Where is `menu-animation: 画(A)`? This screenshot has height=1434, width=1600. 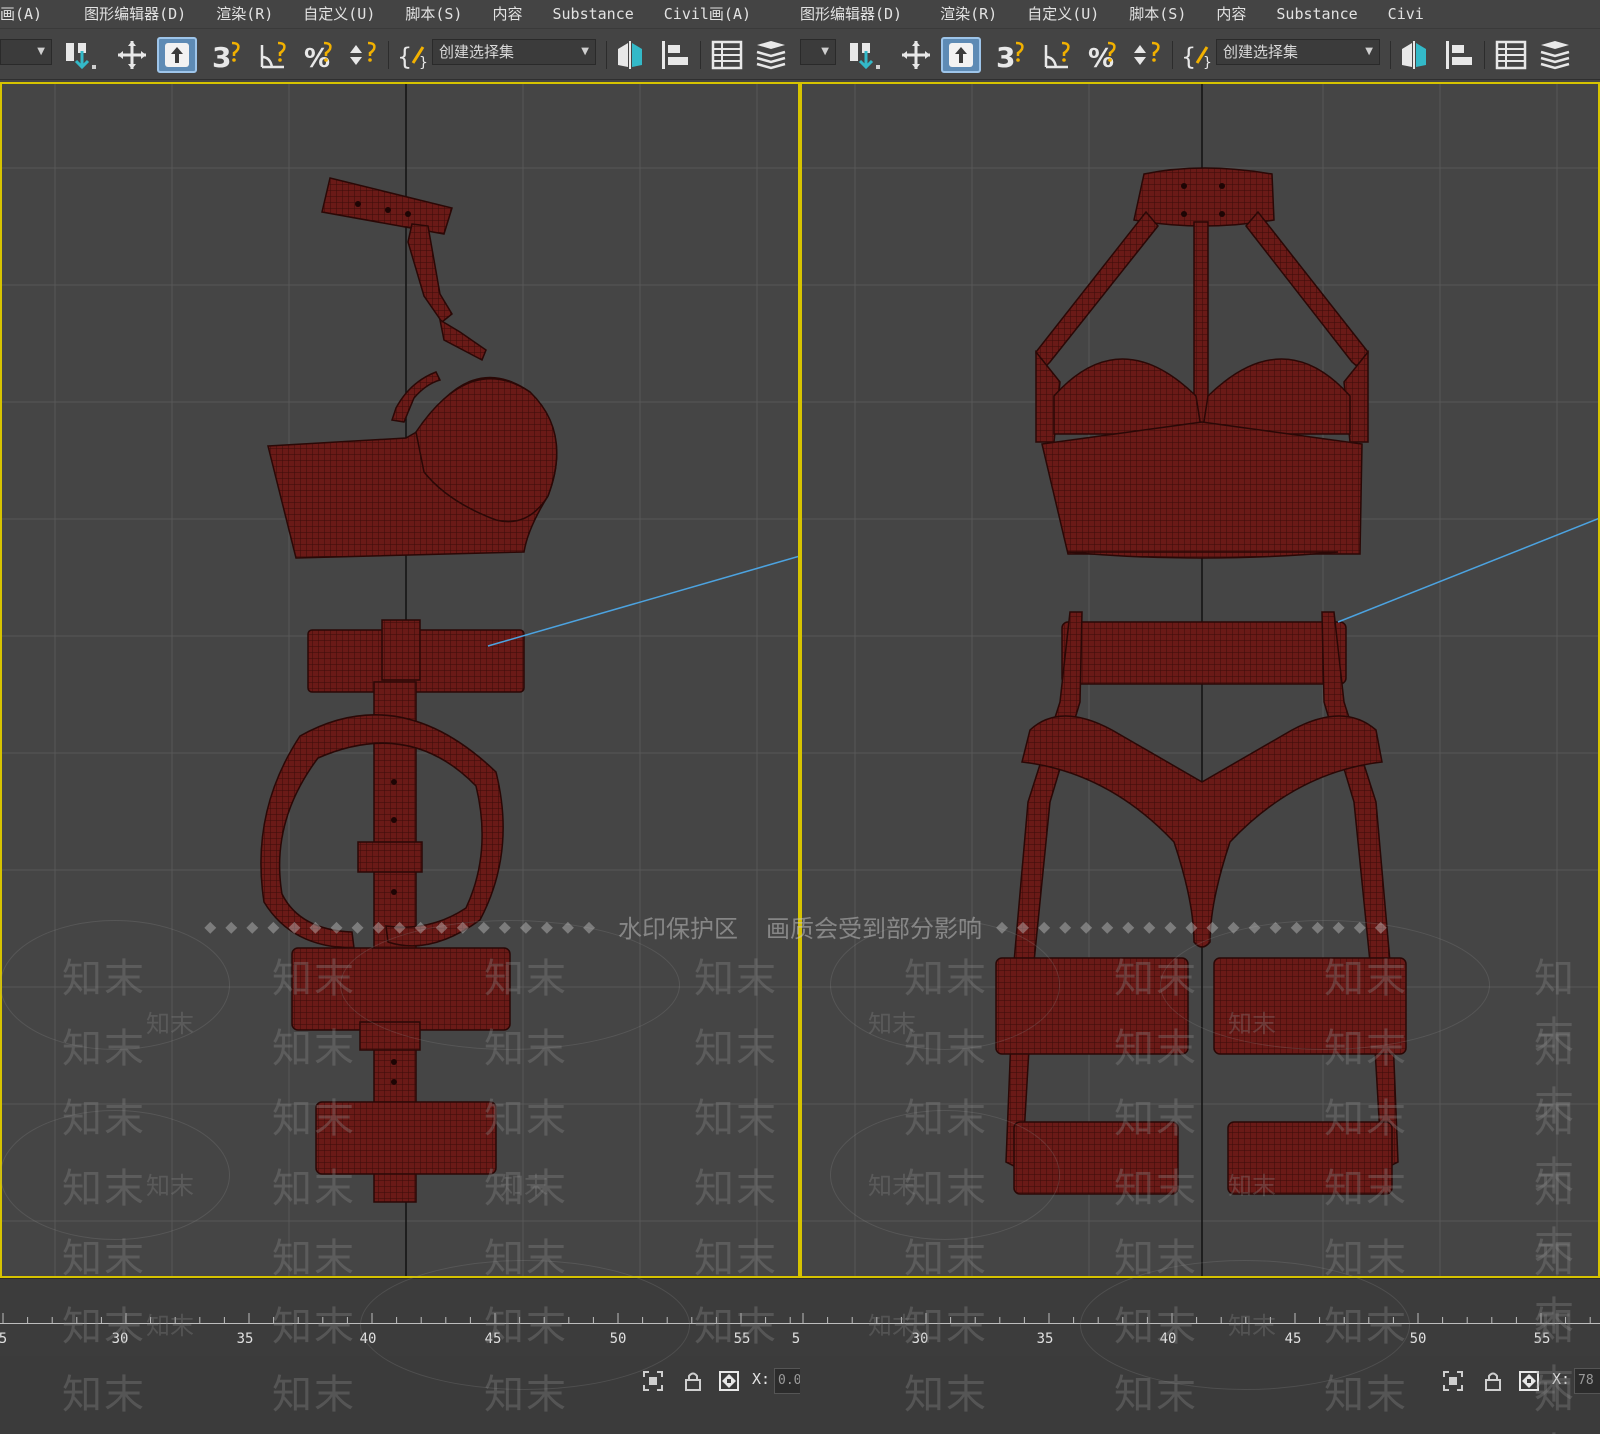 menu-animation: 画(A) is located at coordinates (25, 14).